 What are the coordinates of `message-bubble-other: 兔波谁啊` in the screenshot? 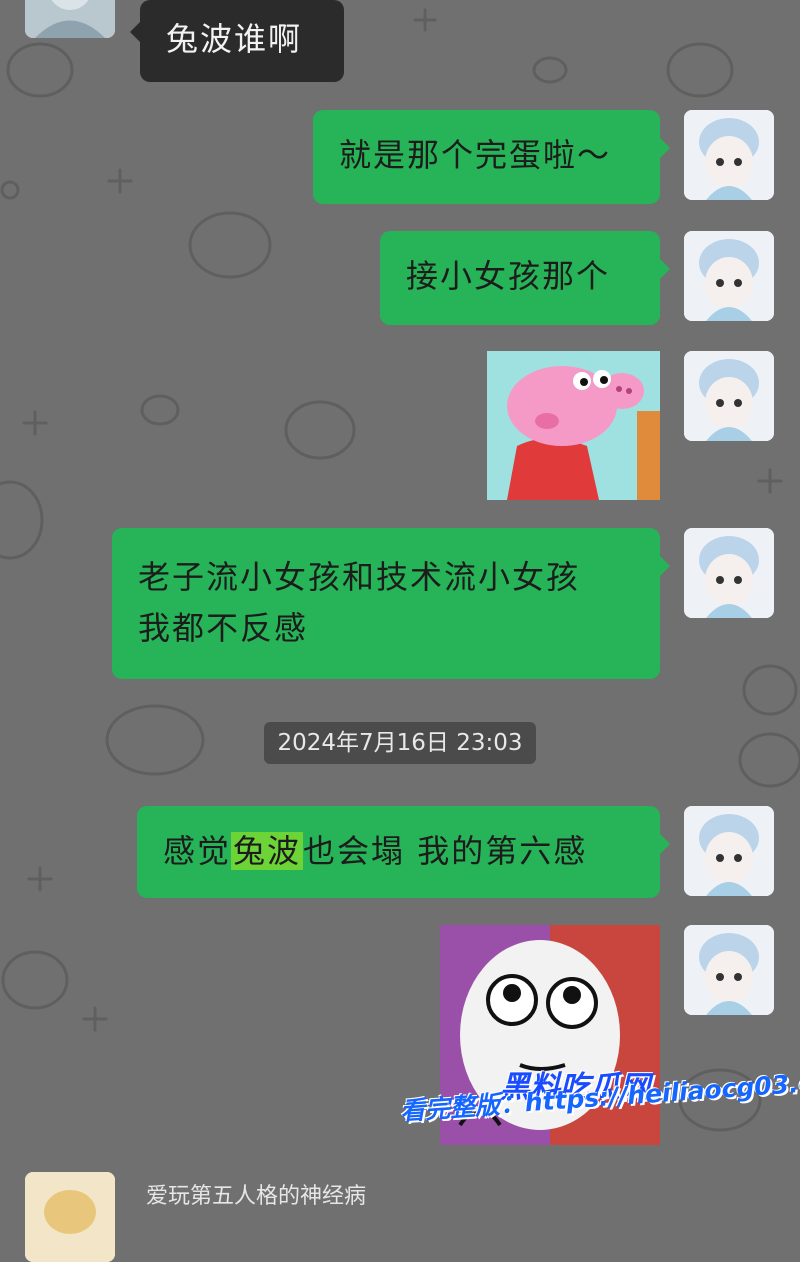 It's located at (237, 41).